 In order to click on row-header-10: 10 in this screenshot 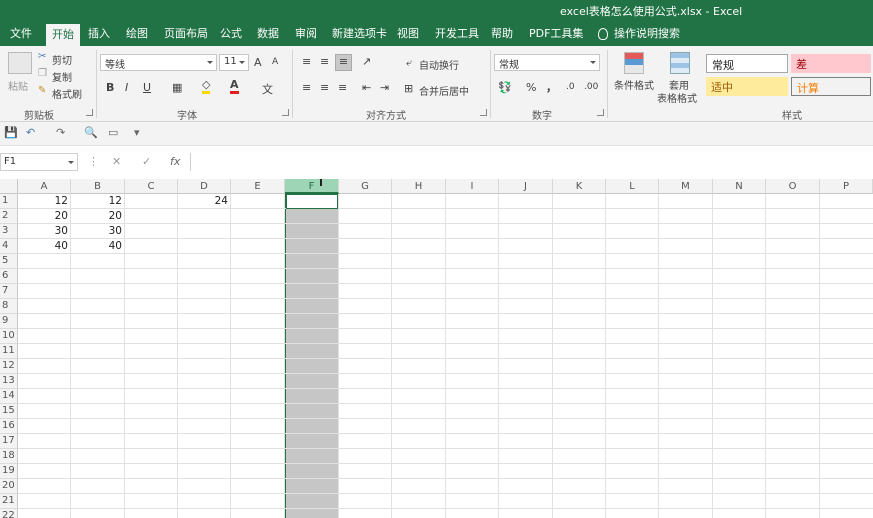, I will do `click(9, 336)`.